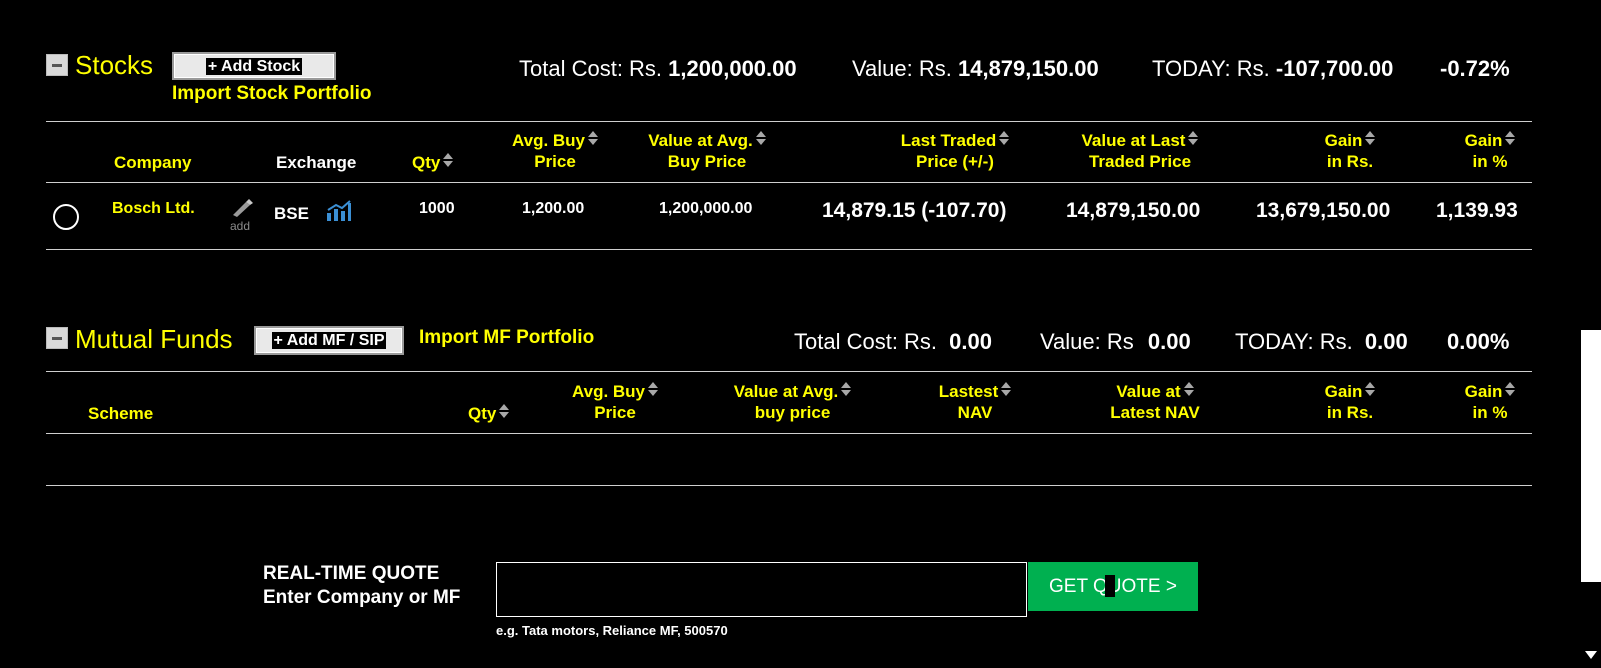 This screenshot has width=1601, height=668. Describe the element at coordinates (1110, 586) in the screenshot. I see `text-cursor` at that location.